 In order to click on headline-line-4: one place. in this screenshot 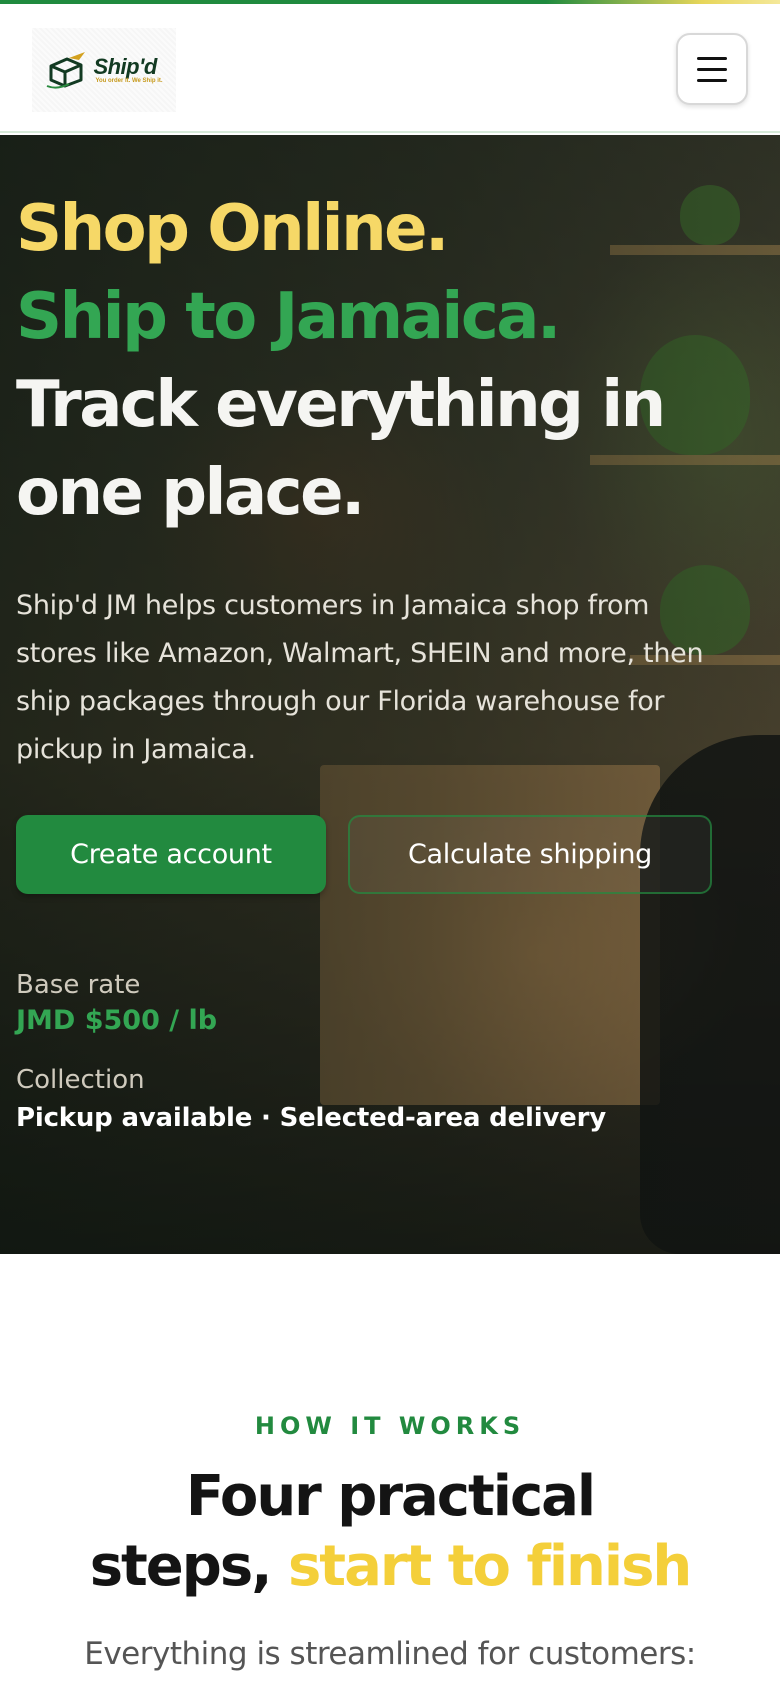, I will do `click(190, 493)`.